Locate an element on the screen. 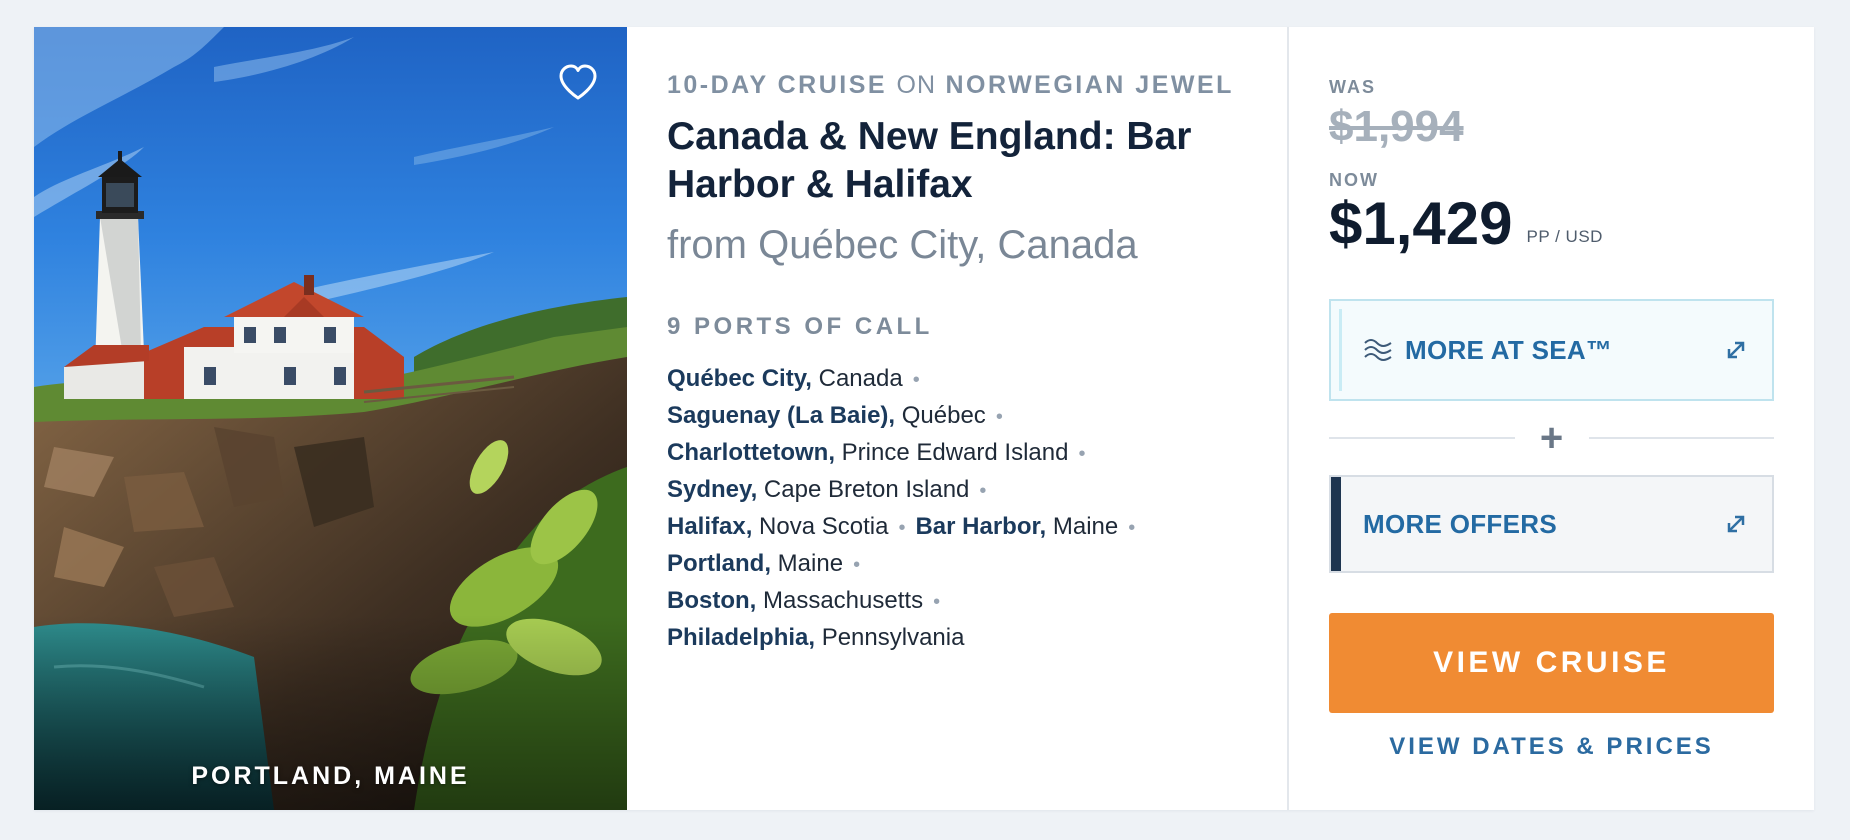 This screenshot has width=1850, height=840. was-label: WAS is located at coordinates (1353, 87).